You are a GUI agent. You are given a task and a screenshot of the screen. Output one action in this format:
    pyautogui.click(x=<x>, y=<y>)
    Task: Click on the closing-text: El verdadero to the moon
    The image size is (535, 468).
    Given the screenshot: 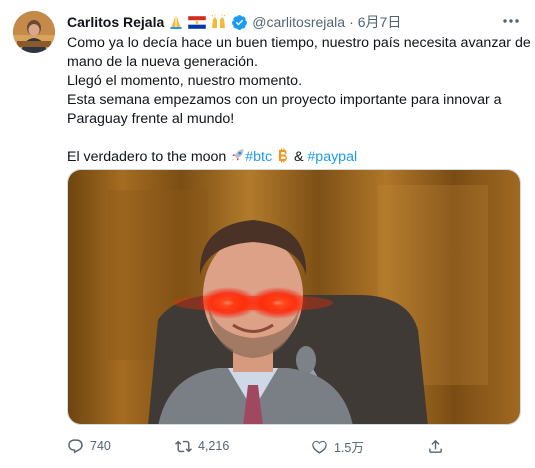 What is the action you would take?
    pyautogui.click(x=147, y=157)
    